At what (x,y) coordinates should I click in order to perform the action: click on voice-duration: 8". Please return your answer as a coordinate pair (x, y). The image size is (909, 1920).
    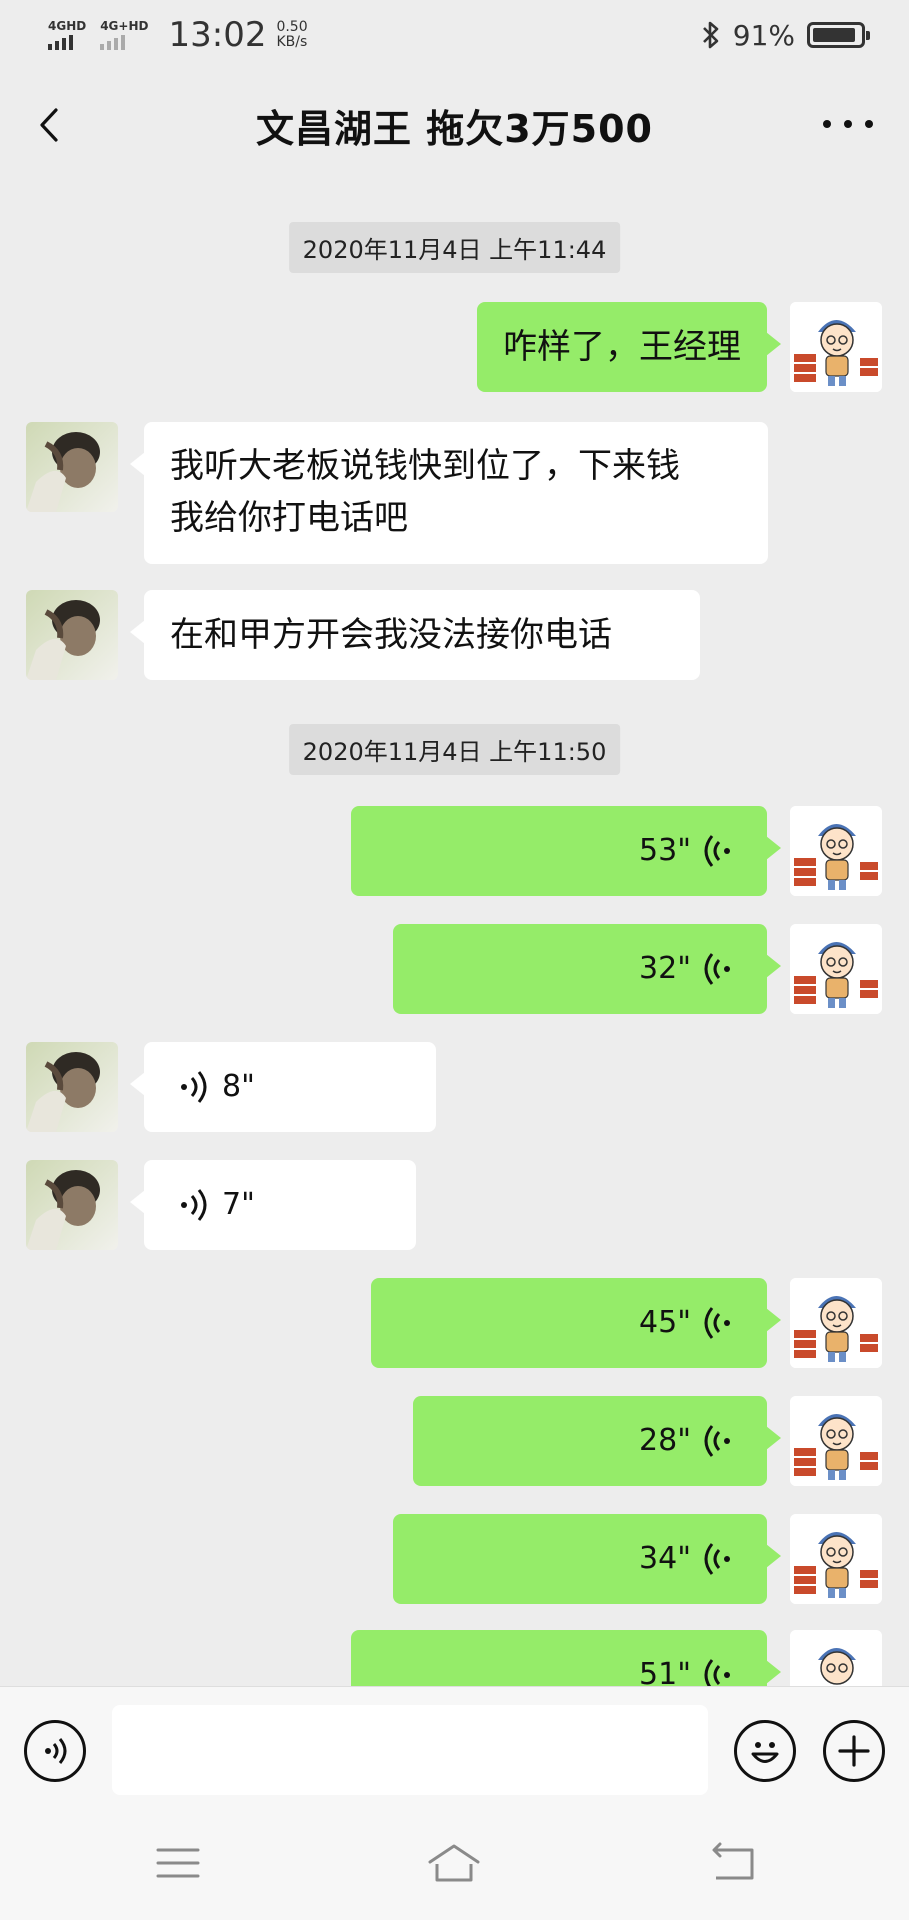
    Looking at the image, I should click on (238, 1086).